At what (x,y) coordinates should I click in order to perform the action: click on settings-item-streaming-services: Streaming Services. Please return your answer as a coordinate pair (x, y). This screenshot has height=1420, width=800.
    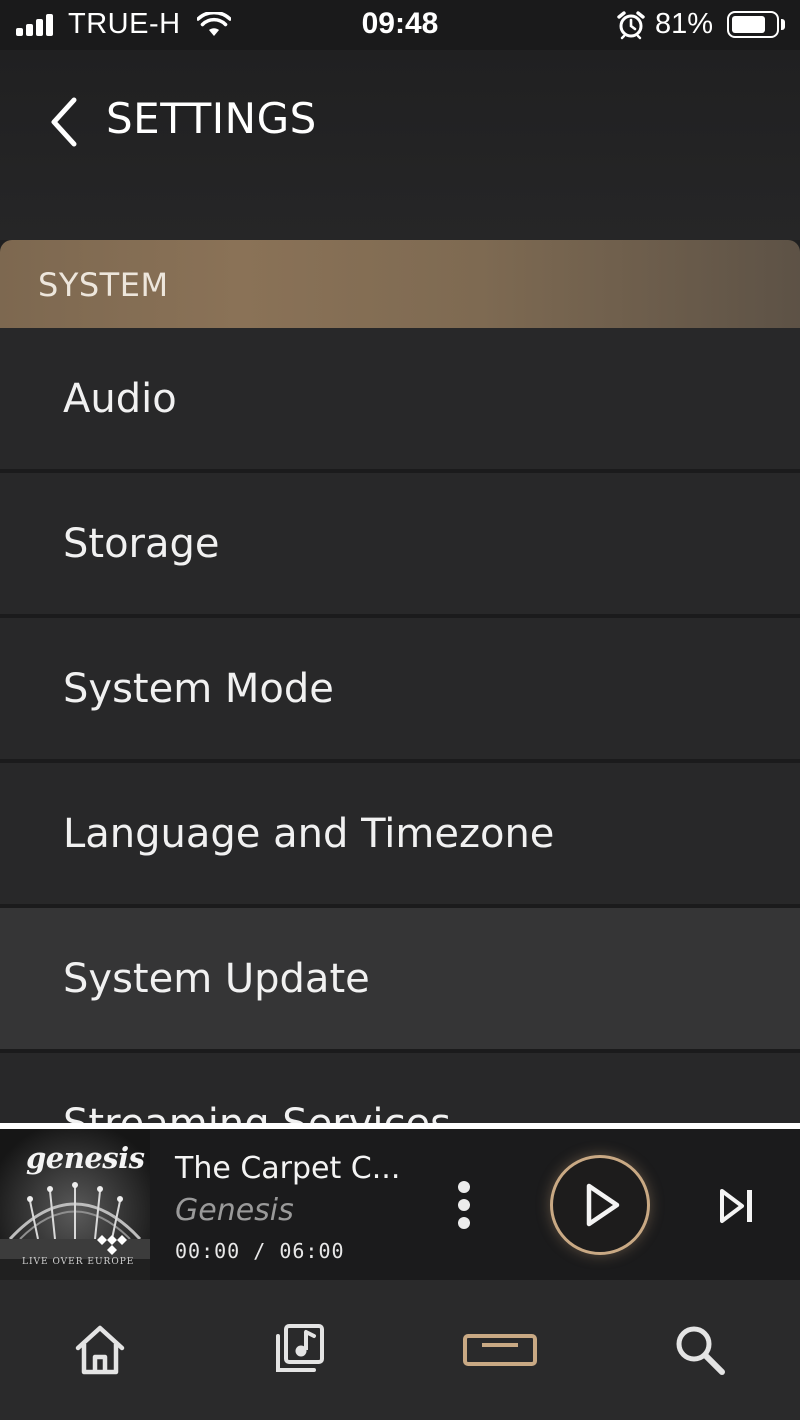
    Looking at the image, I should click on (400, 1088).